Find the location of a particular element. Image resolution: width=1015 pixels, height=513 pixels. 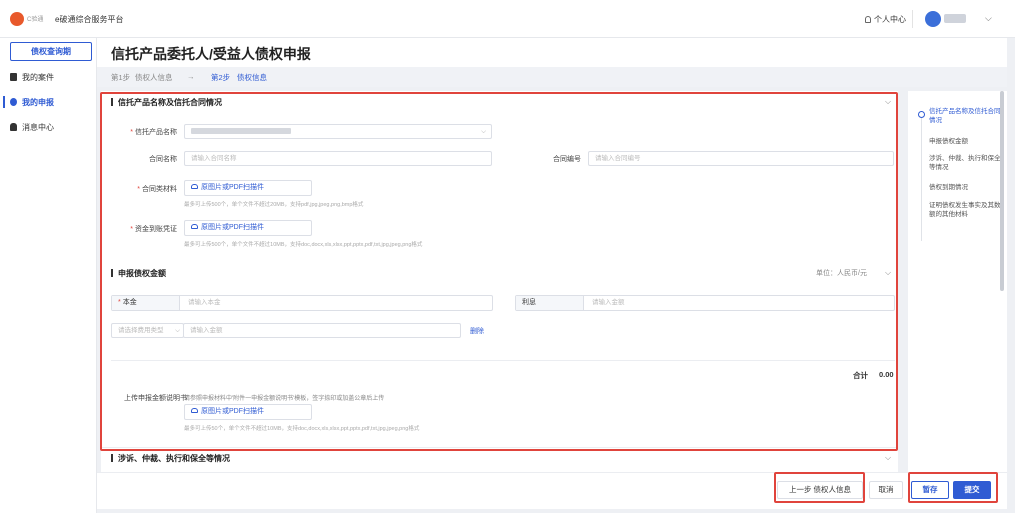

sidebar-item-my-declarations: 我的申报 is located at coordinates (32, 103).